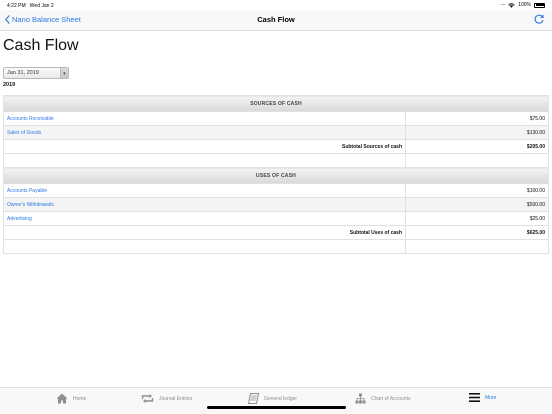 This screenshot has width=552, height=414. I want to click on amount-cell: $25.00, so click(477, 218).